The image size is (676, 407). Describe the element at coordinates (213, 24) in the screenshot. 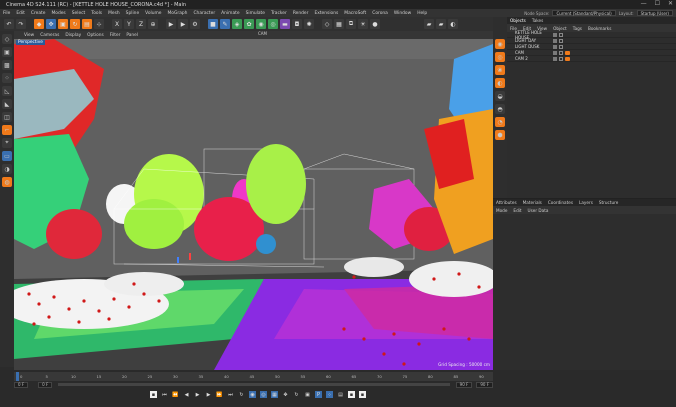

I see `cube-icon: ■` at that location.